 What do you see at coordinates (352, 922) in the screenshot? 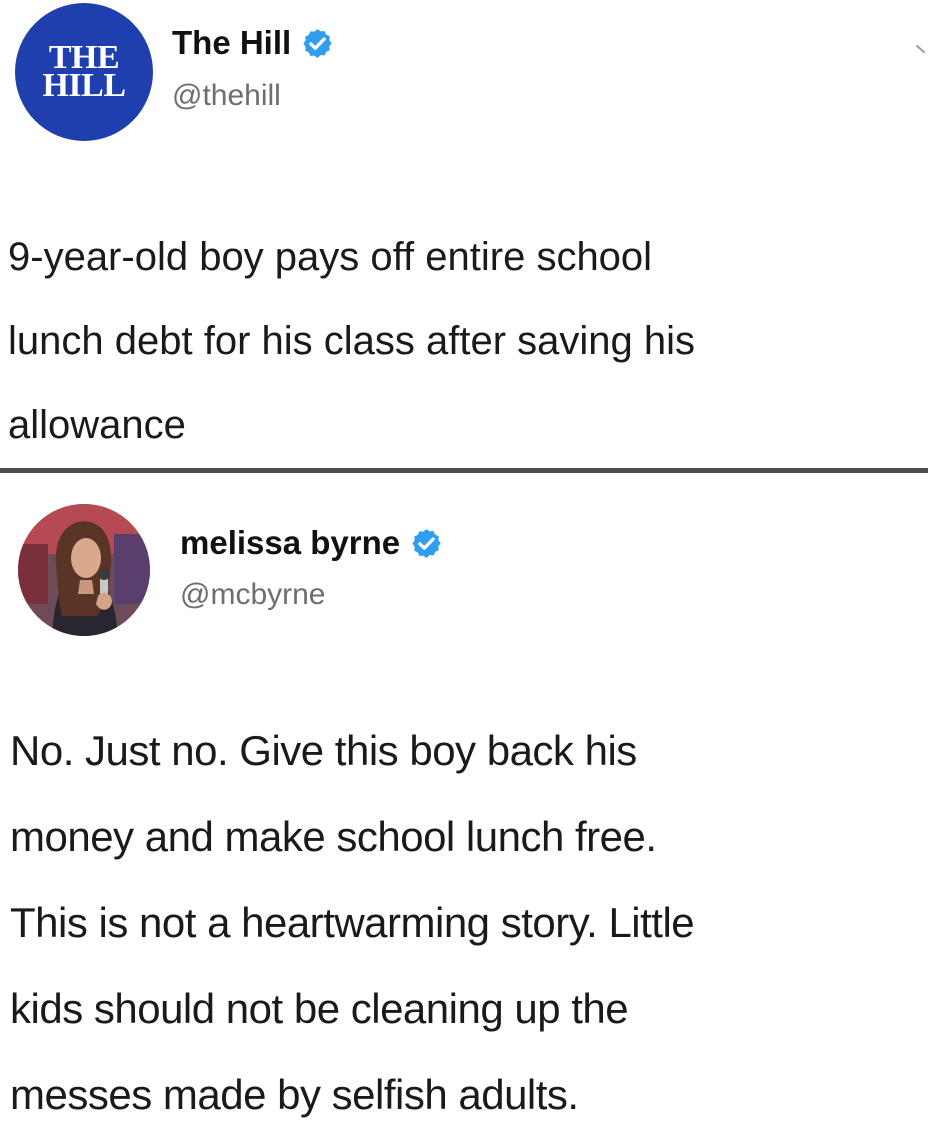
I see `tweet-text-line: This is not a heartwarming story. Little` at bounding box center [352, 922].